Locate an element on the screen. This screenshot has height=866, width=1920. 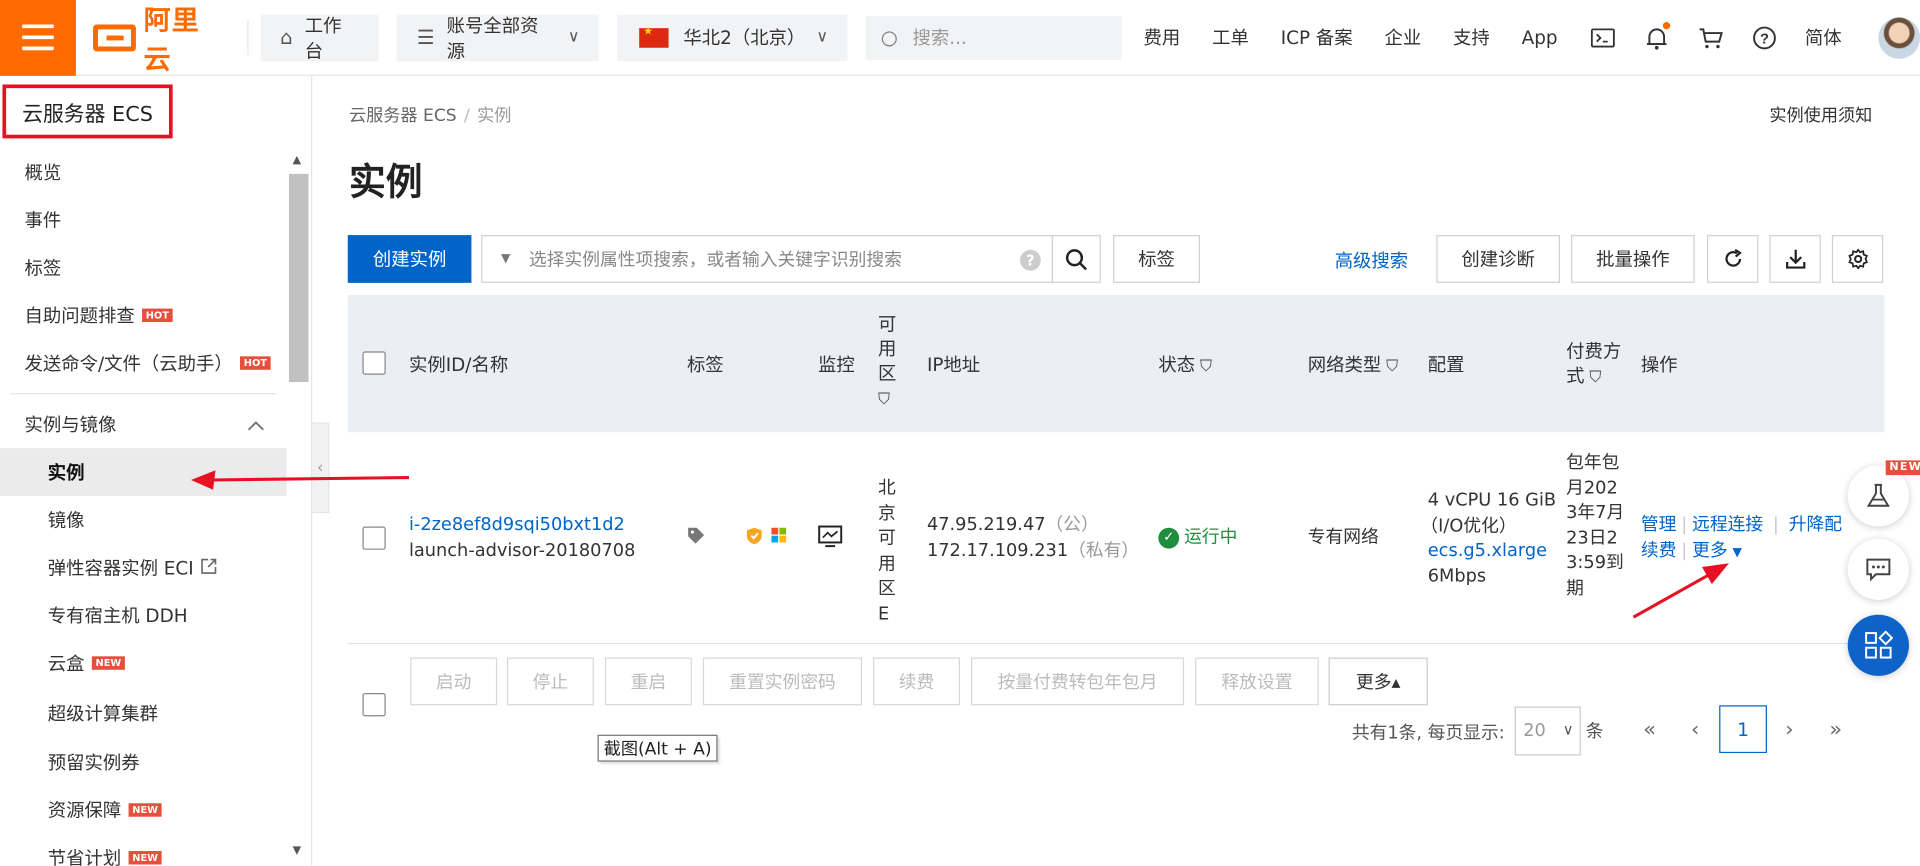
current-page: 1 is located at coordinates (1743, 729).